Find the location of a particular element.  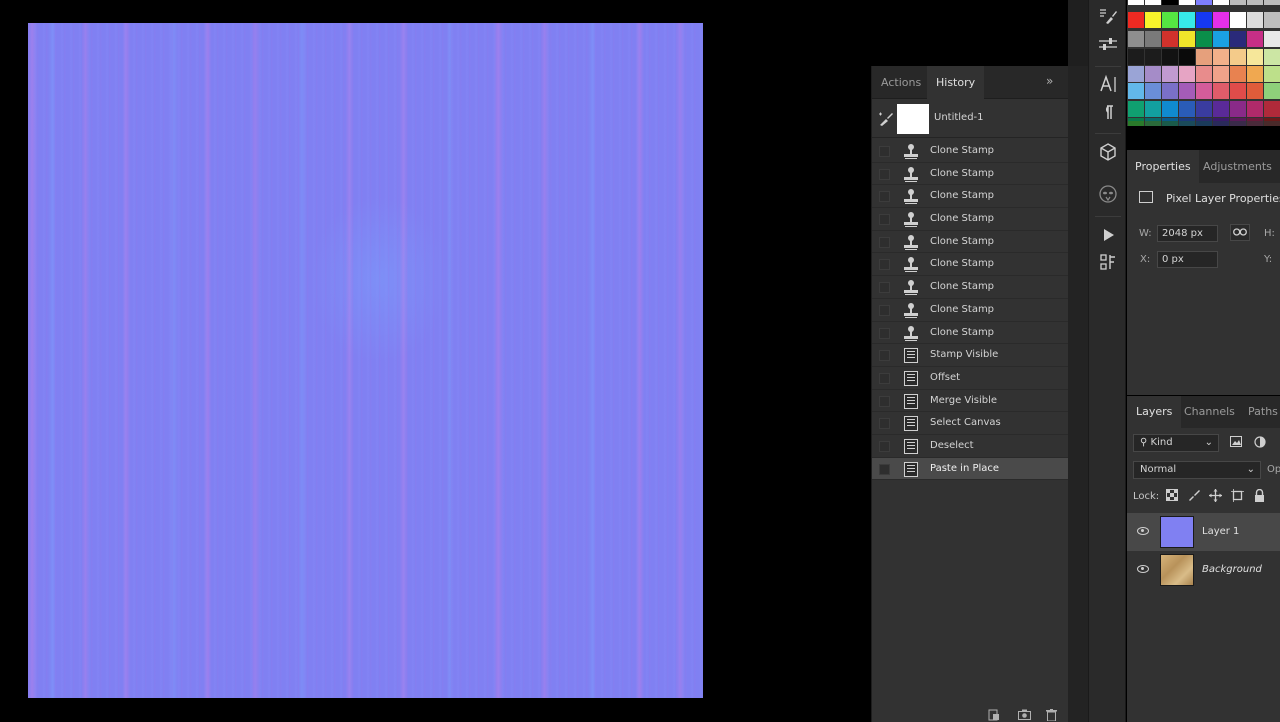

learn-icon is located at coordinates (1108, 195).